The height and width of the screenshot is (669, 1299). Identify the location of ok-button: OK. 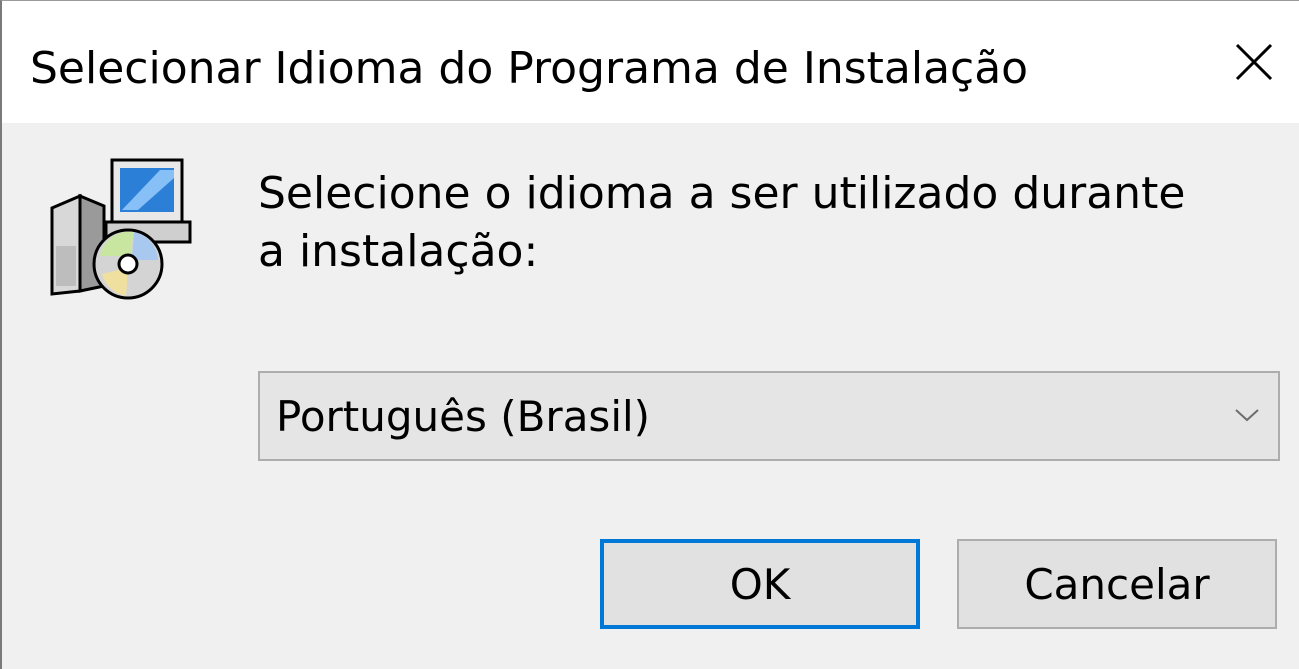
(760, 584).